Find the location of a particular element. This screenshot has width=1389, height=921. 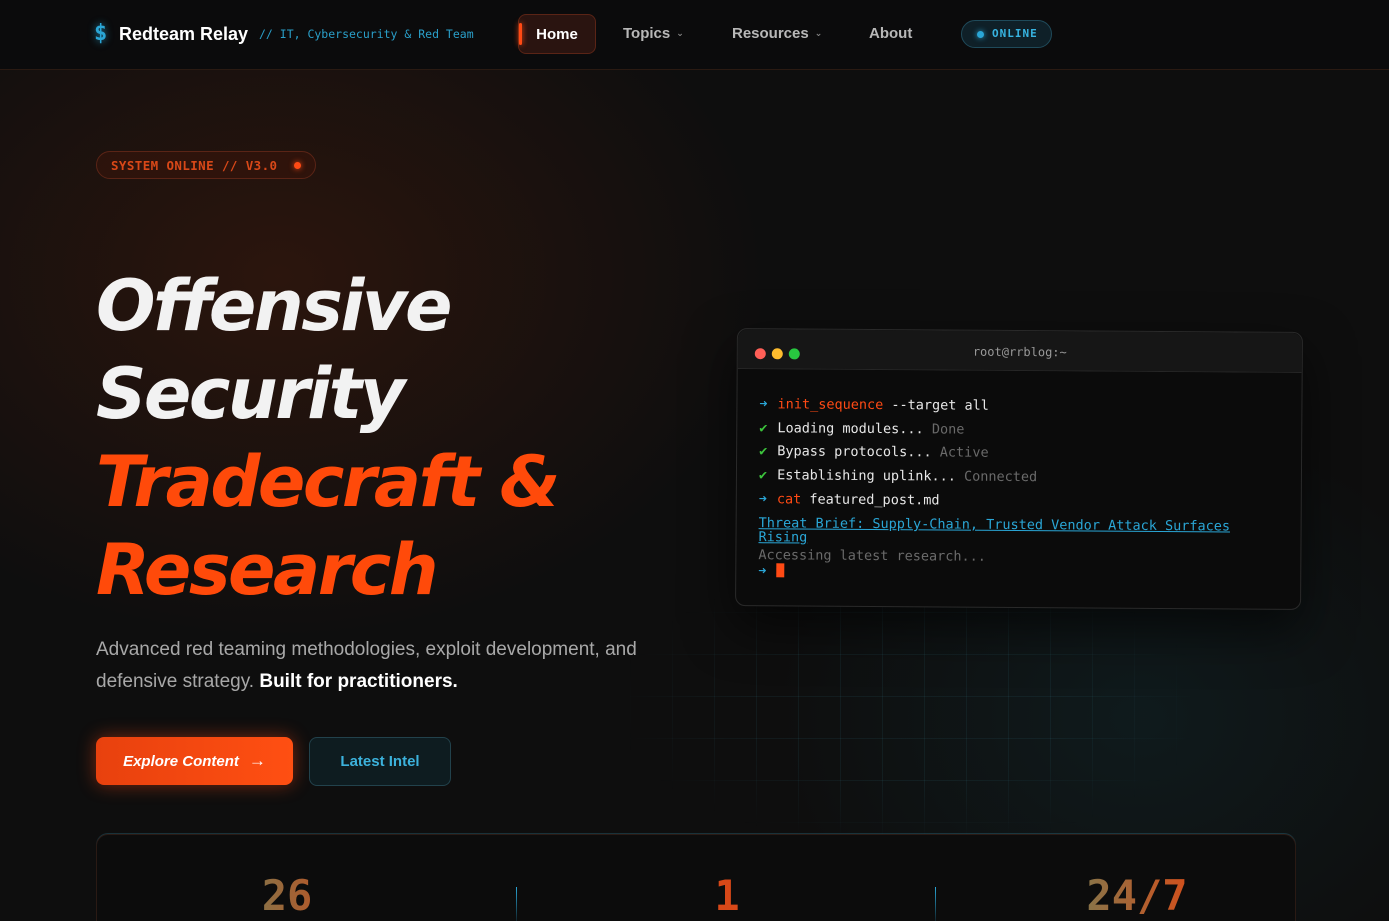

stat-value: 26 is located at coordinates (287, 896).